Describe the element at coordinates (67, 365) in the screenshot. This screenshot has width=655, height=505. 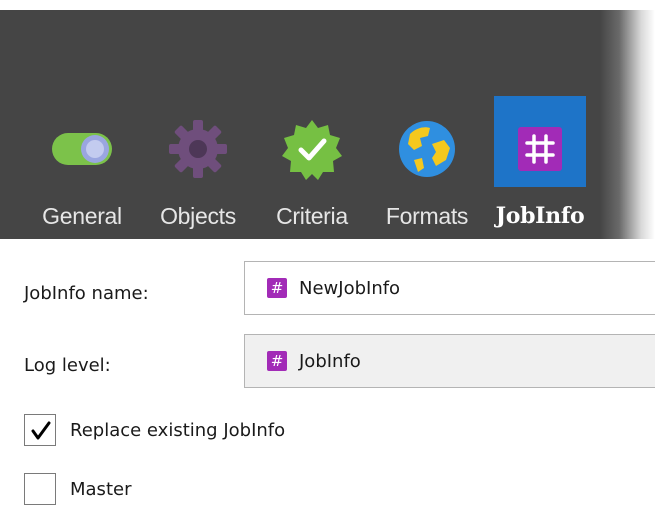
I see `log-level-label: Log level:` at that location.